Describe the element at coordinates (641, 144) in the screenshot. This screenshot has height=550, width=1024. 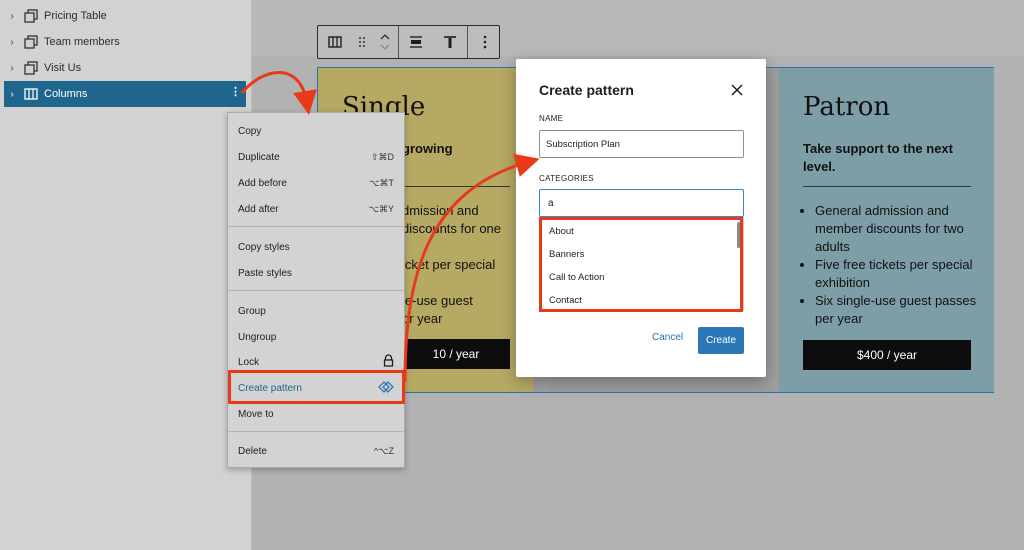
I see `pattern-name-input` at that location.